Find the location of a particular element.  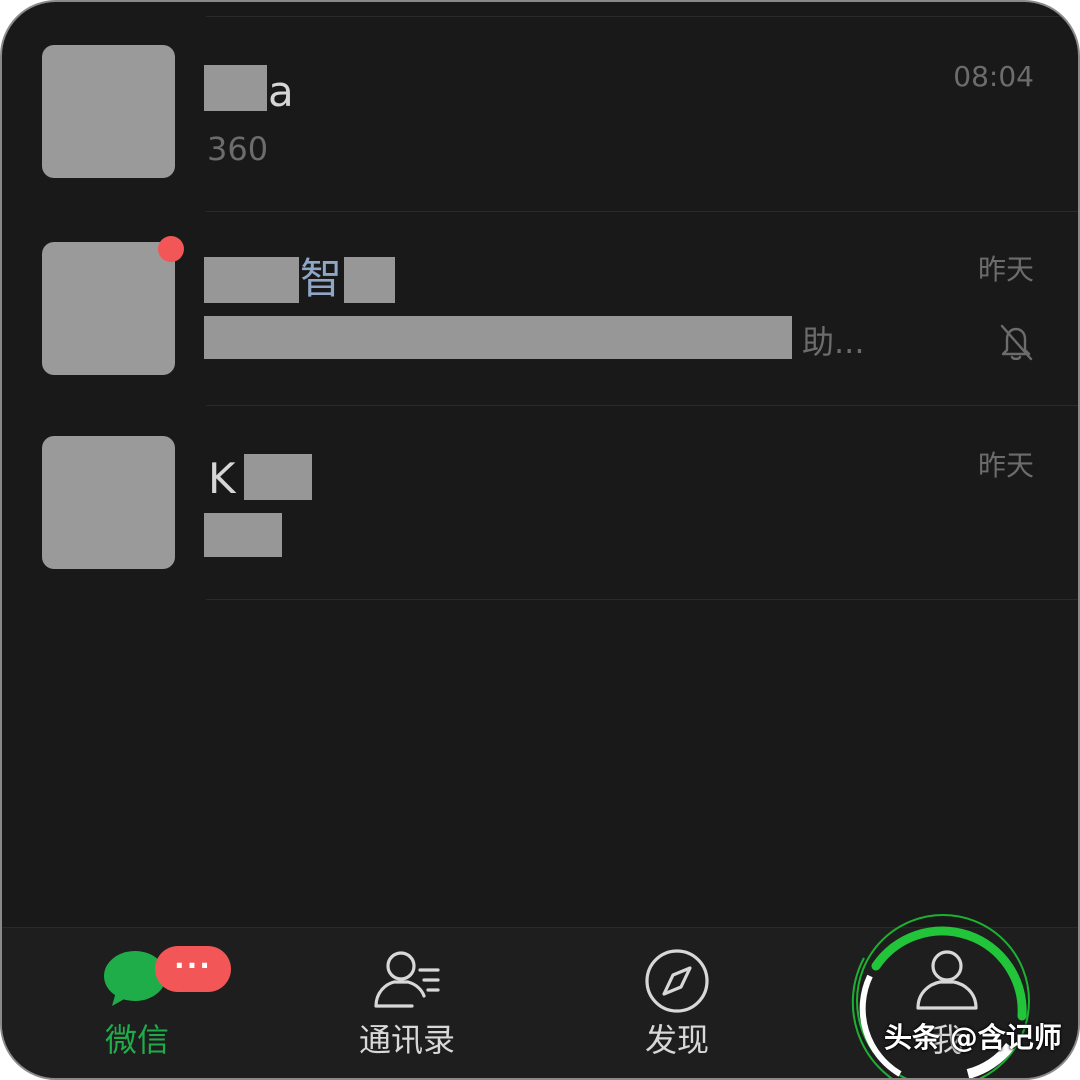

row-divider is located at coordinates (642, 599).